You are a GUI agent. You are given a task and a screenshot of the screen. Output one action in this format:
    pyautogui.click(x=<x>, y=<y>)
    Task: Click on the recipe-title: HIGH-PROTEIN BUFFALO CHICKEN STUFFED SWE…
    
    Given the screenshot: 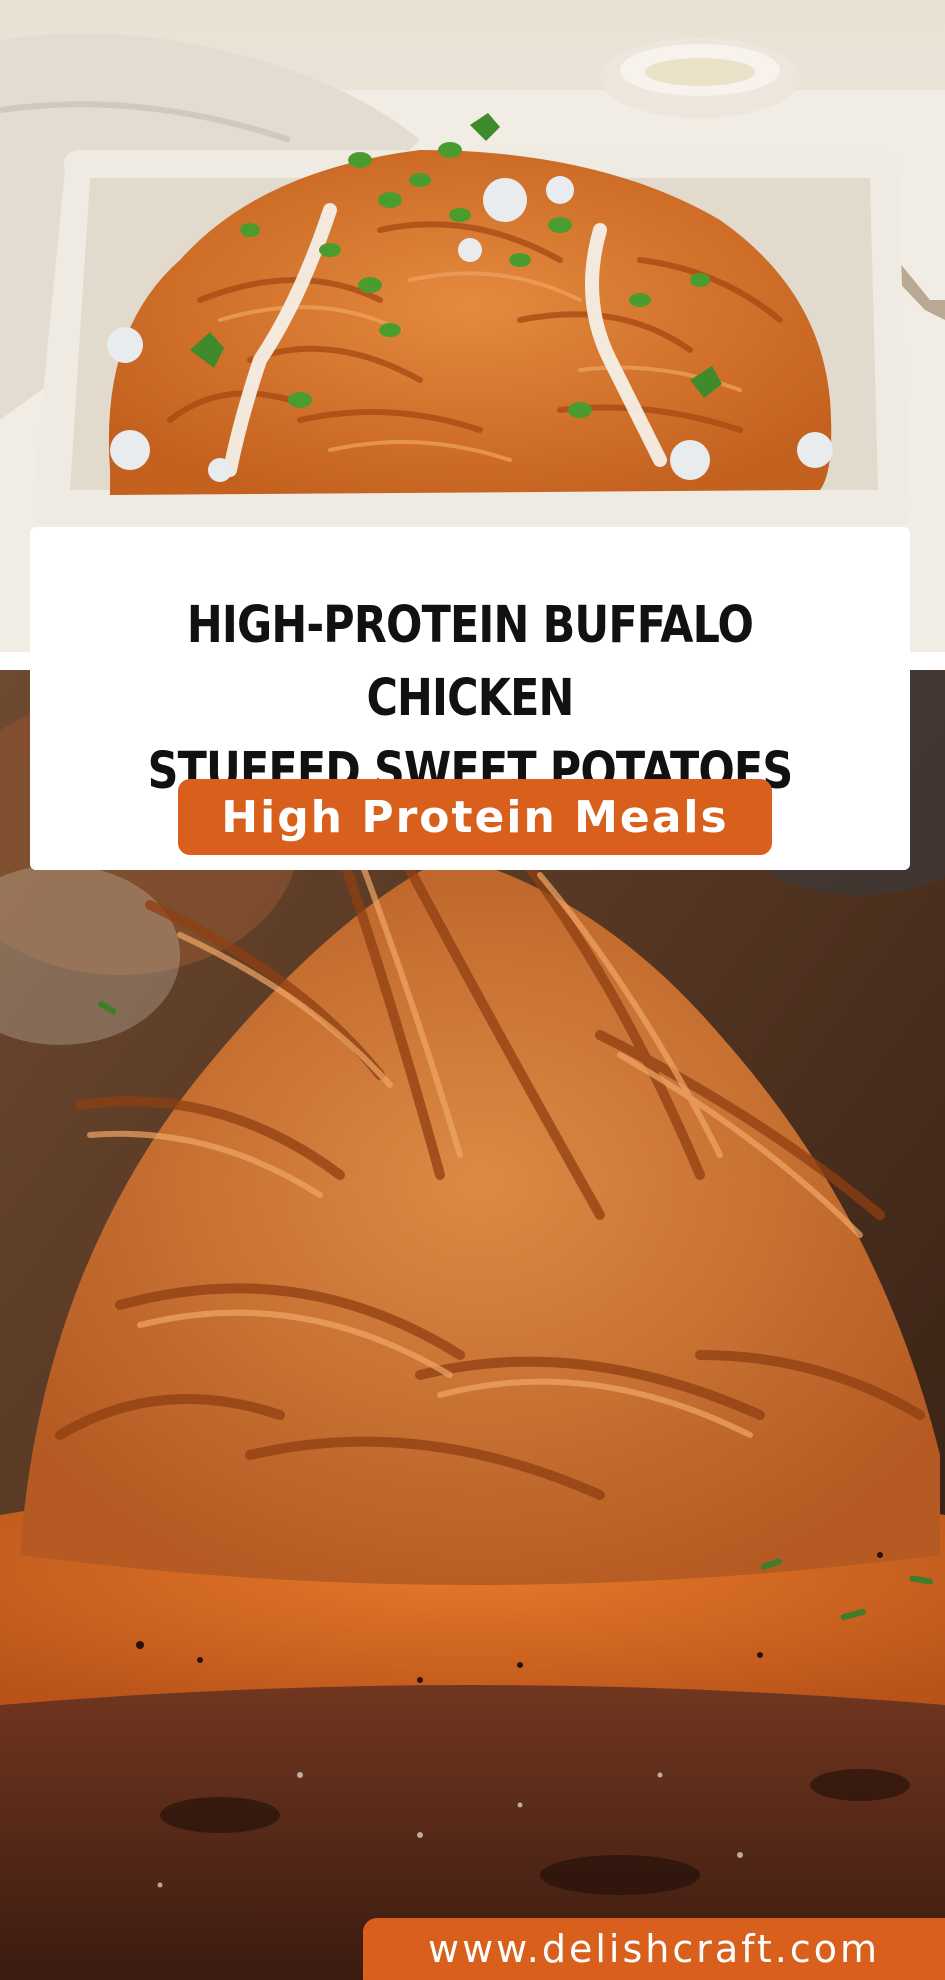 What is the action you would take?
    pyautogui.click(x=470, y=698)
    